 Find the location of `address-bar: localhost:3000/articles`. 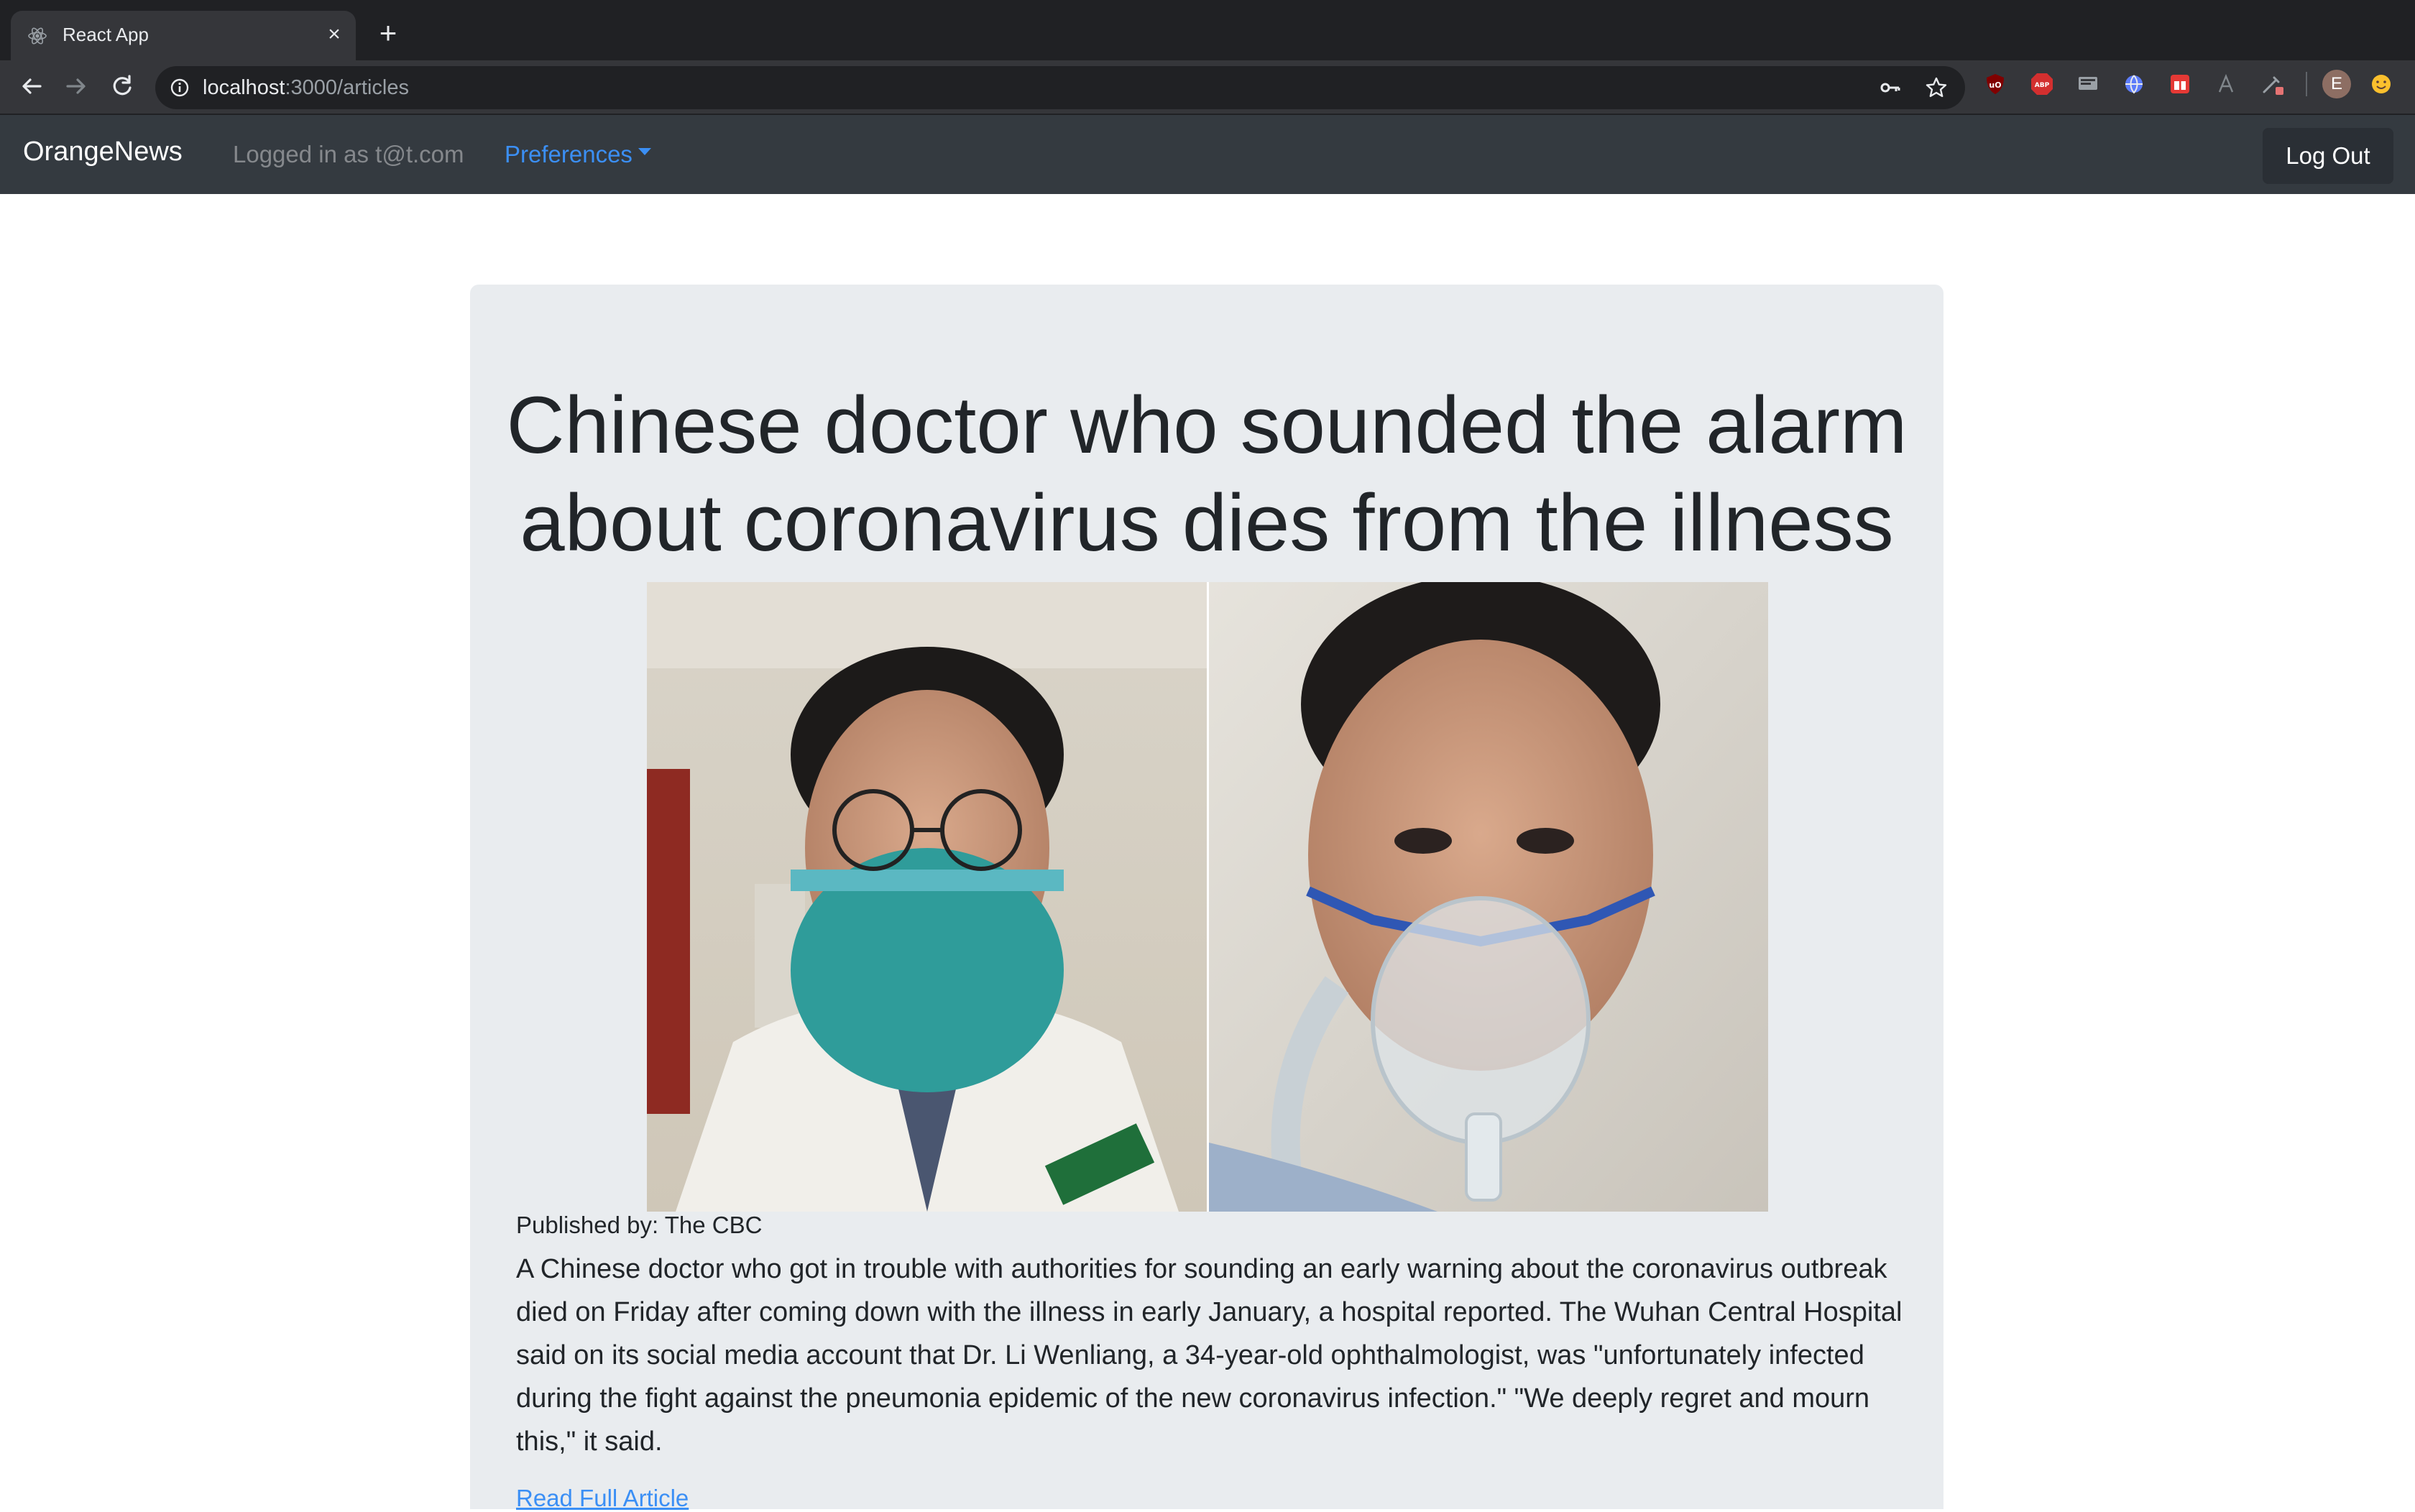

address-bar: localhost:3000/articles is located at coordinates (1060, 88).